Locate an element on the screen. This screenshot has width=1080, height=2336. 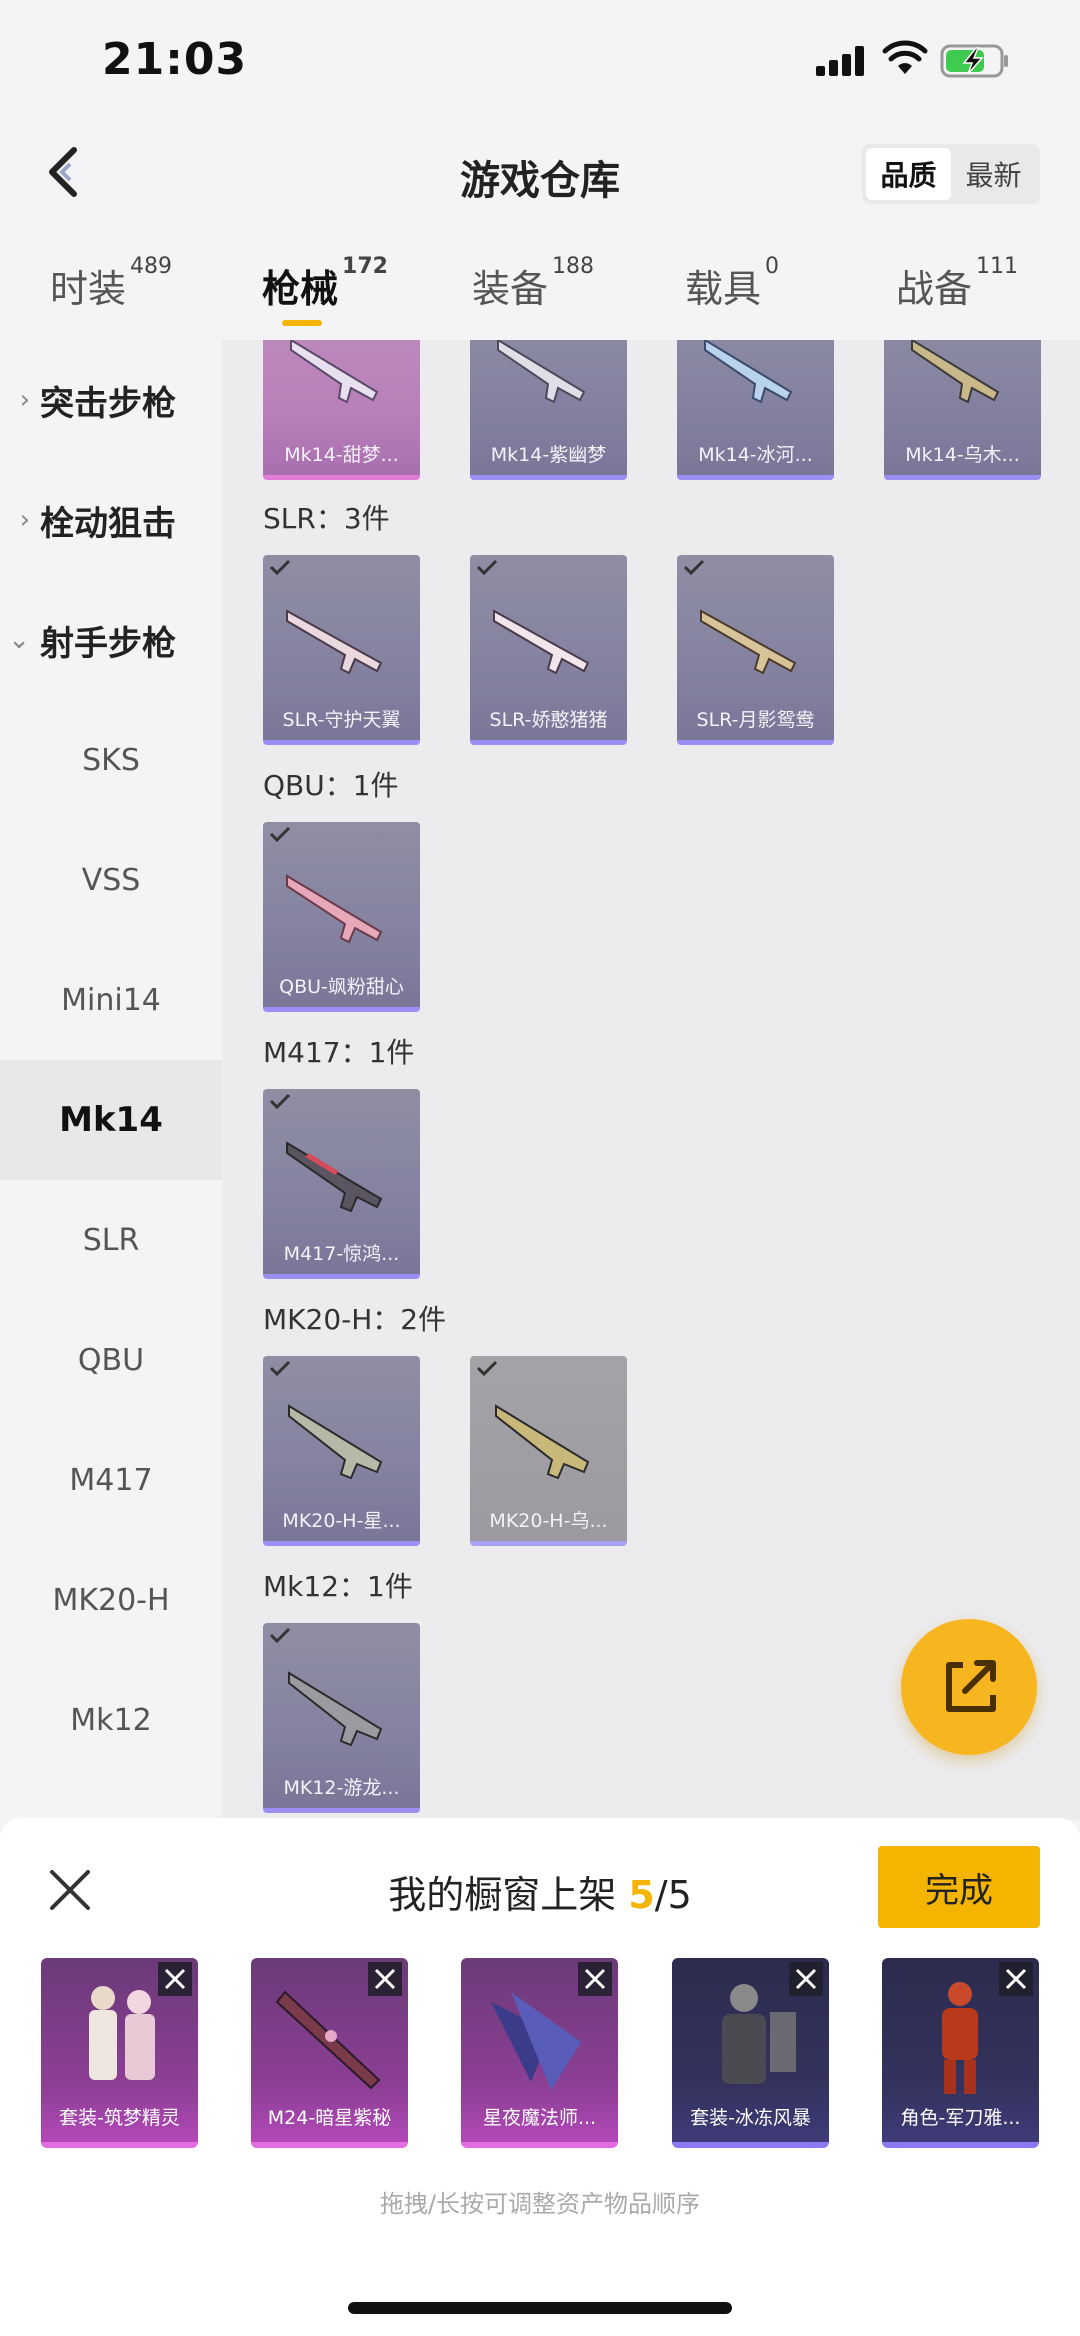
sidebar-group-assault-rifles: › 突击步枪 is located at coordinates (111, 400).